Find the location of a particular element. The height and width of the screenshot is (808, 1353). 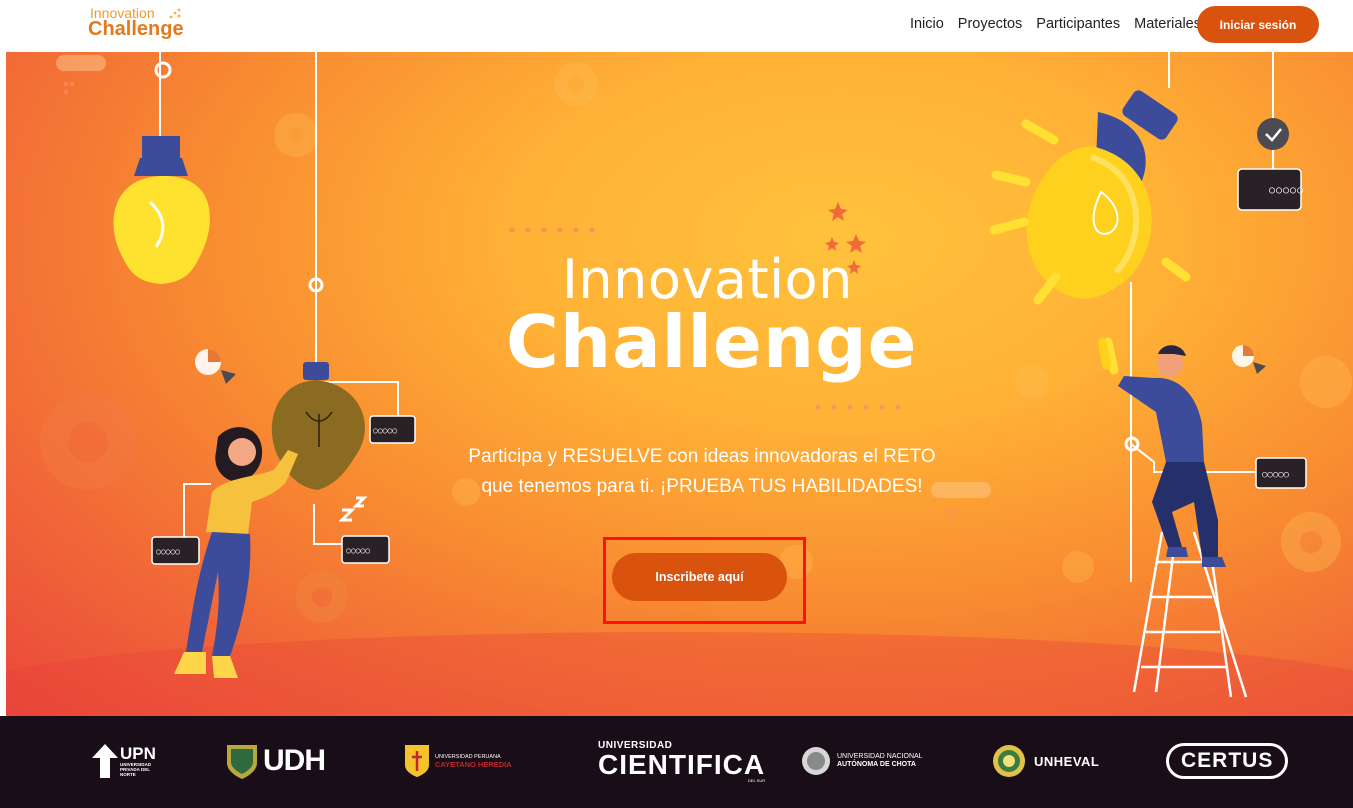

hero-title-line2: Challenge is located at coordinates (712, 342).